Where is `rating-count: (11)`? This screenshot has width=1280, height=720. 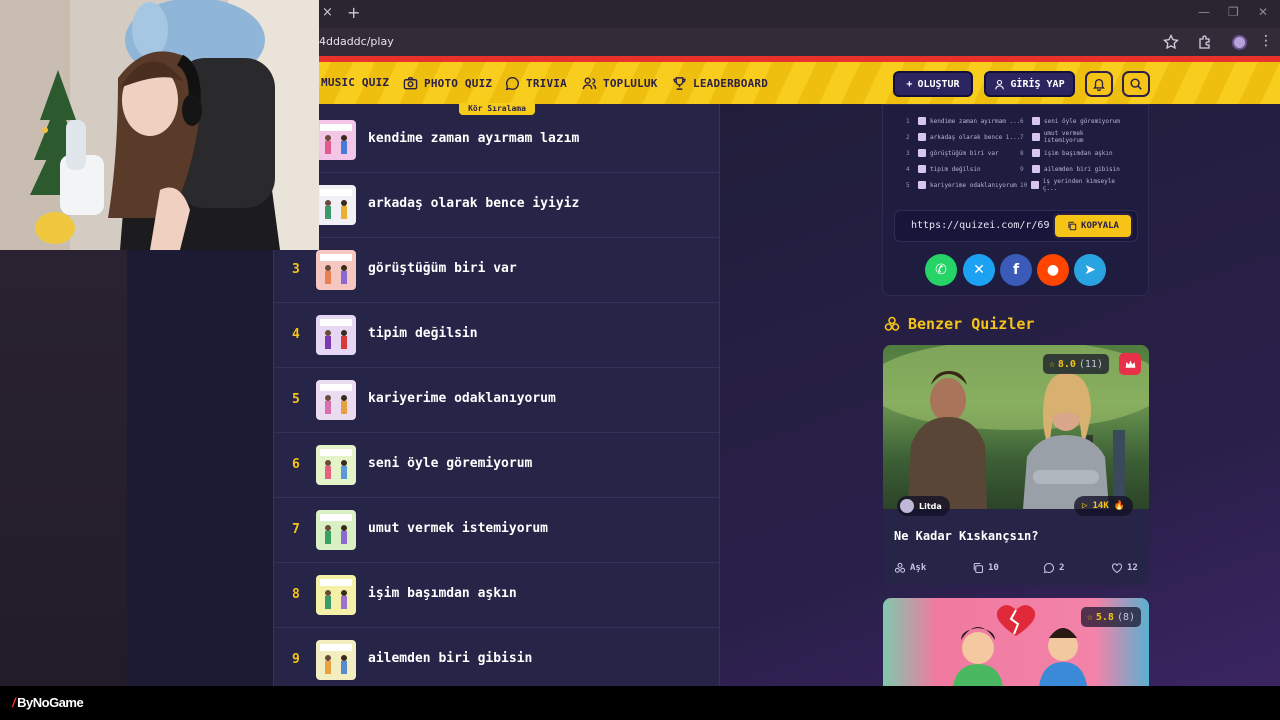 rating-count: (11) is located at coordinates (1090, 364).